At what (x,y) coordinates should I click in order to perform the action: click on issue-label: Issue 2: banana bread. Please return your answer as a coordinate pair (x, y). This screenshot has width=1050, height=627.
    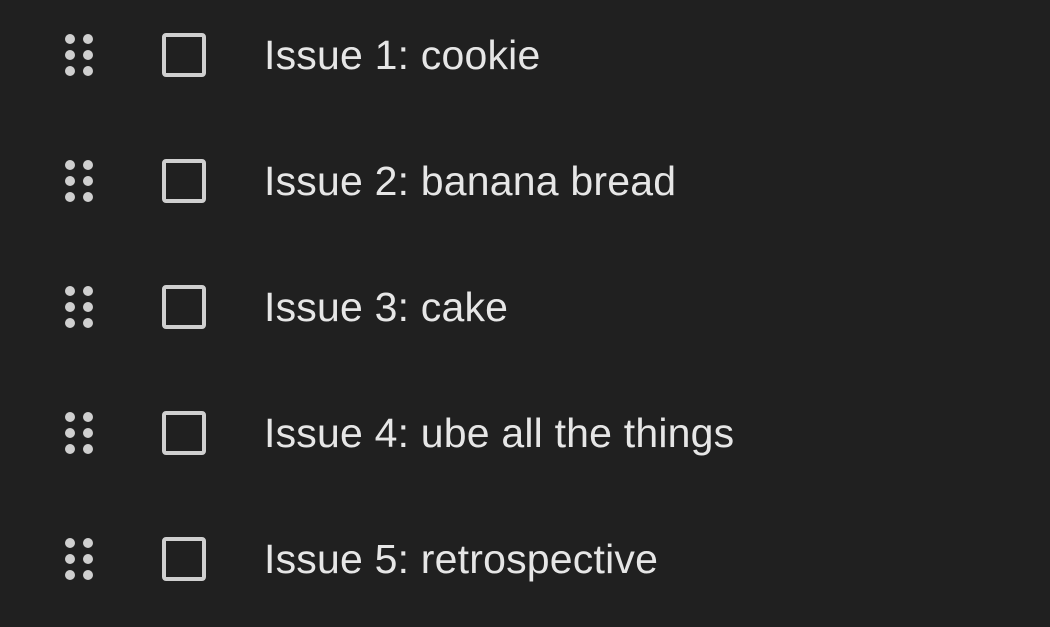
    Looking at the image, I should click on (470, 180).